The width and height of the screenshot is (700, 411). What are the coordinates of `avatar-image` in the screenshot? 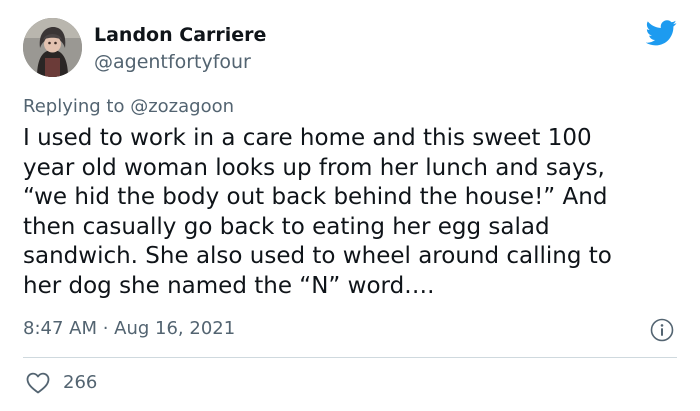 It's located at (52, 47).